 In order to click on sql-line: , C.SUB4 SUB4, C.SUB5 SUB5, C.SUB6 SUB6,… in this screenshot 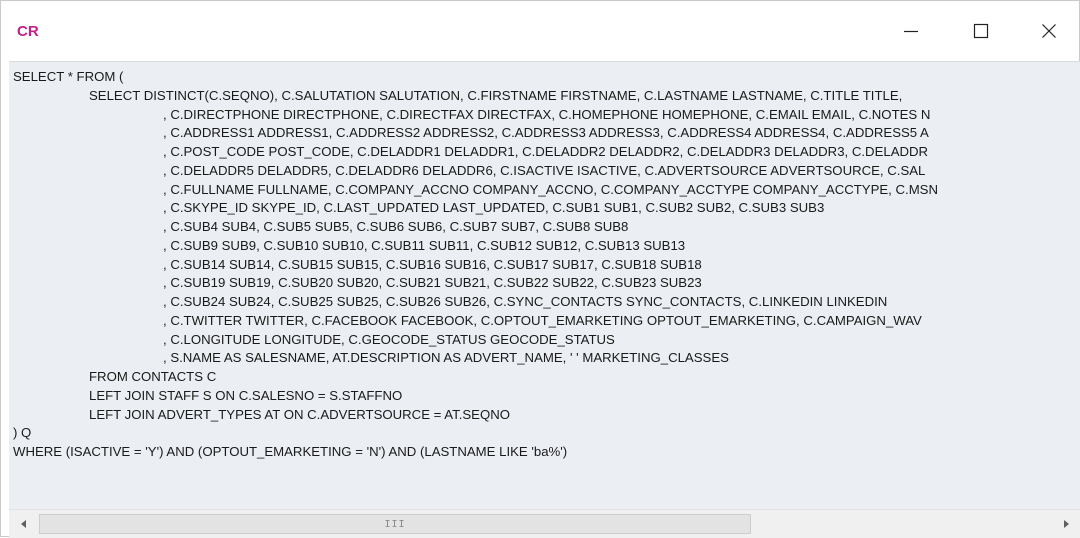, I will do `click(396, 226)`.